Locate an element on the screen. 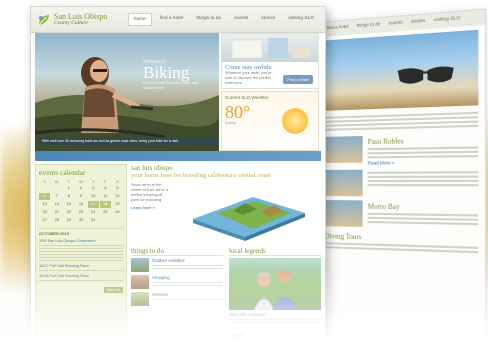  secondary-nav-item: find a hotel is located at coordinates (338, 29).